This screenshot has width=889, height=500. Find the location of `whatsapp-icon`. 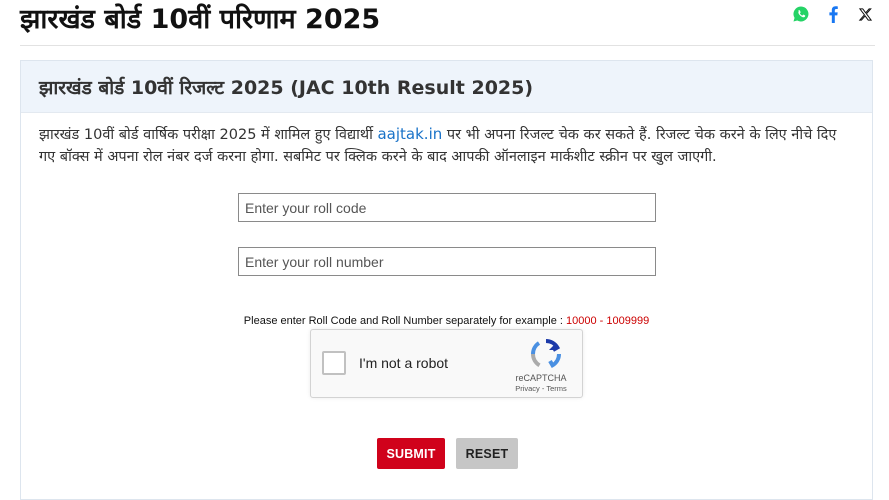

whatsapp-icon is located at coordinates (801, 14).